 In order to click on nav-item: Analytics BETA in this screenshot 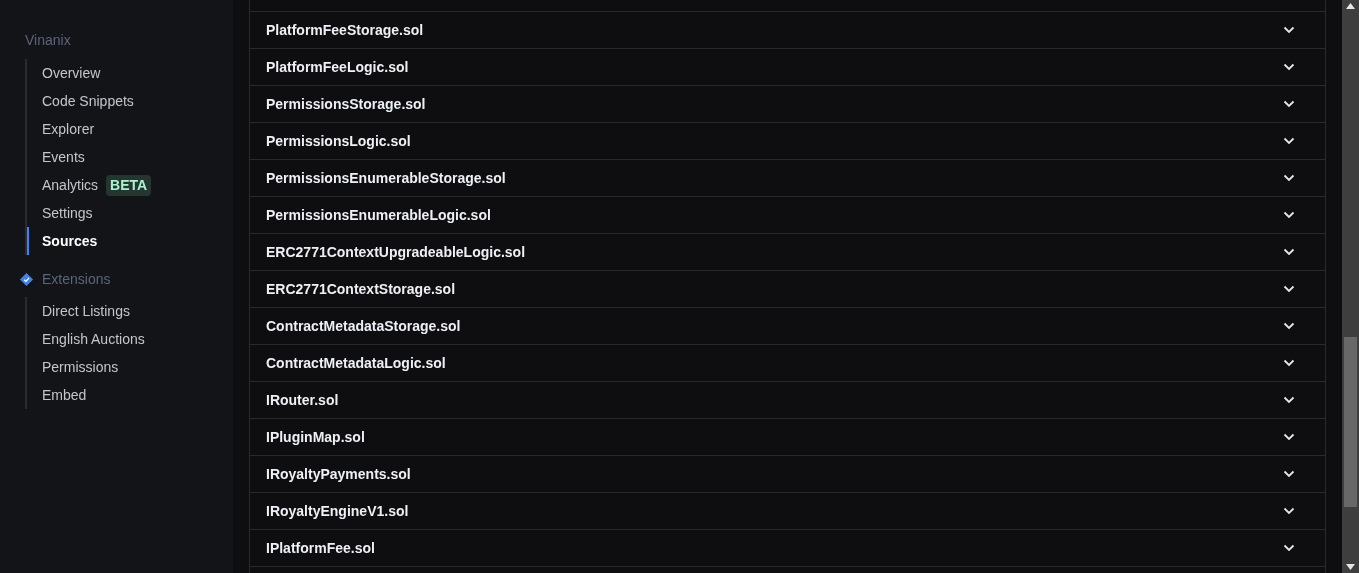, I will do `click(130, 185)`.